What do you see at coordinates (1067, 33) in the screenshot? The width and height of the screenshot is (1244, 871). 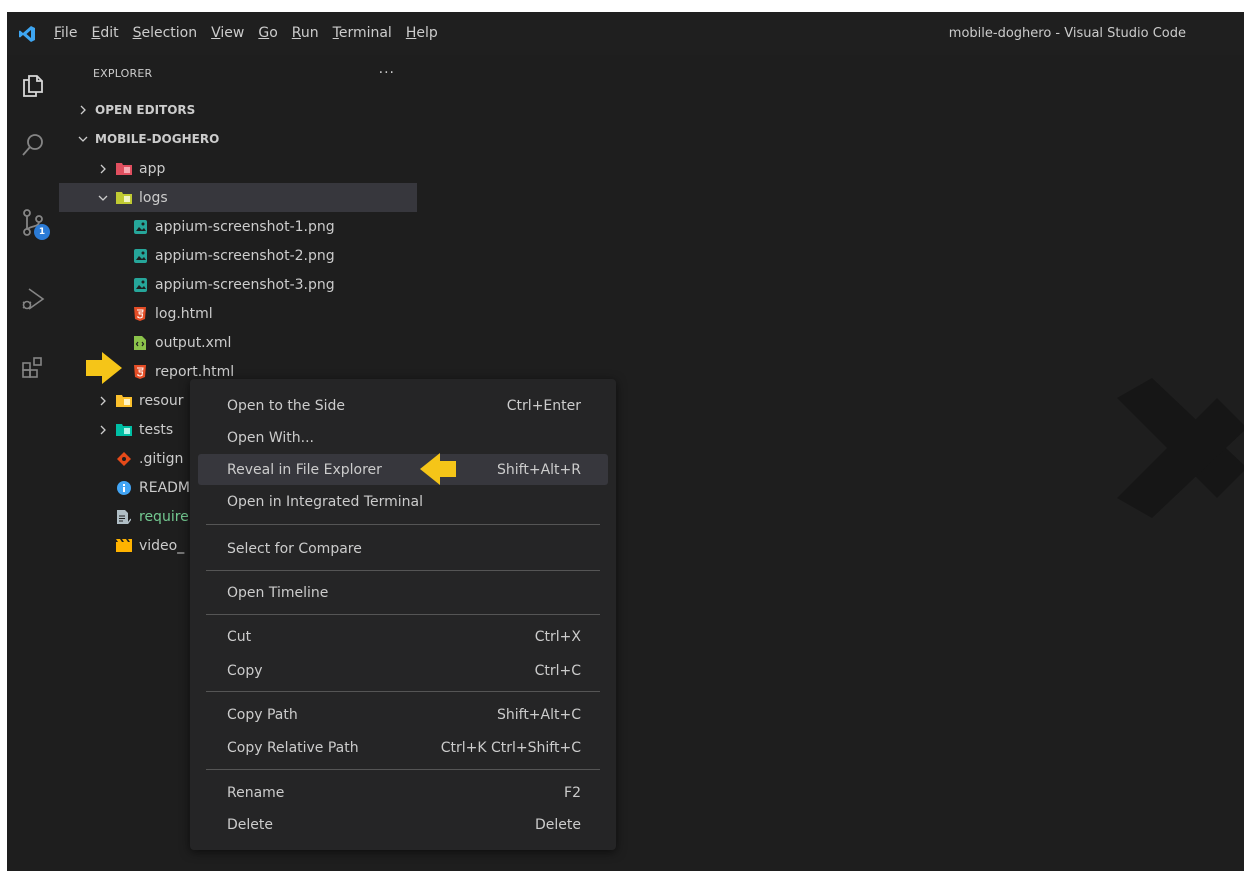 I see `window-title: mobile-doghero - Visual Studio Code` at bounding box center [1067, 33].